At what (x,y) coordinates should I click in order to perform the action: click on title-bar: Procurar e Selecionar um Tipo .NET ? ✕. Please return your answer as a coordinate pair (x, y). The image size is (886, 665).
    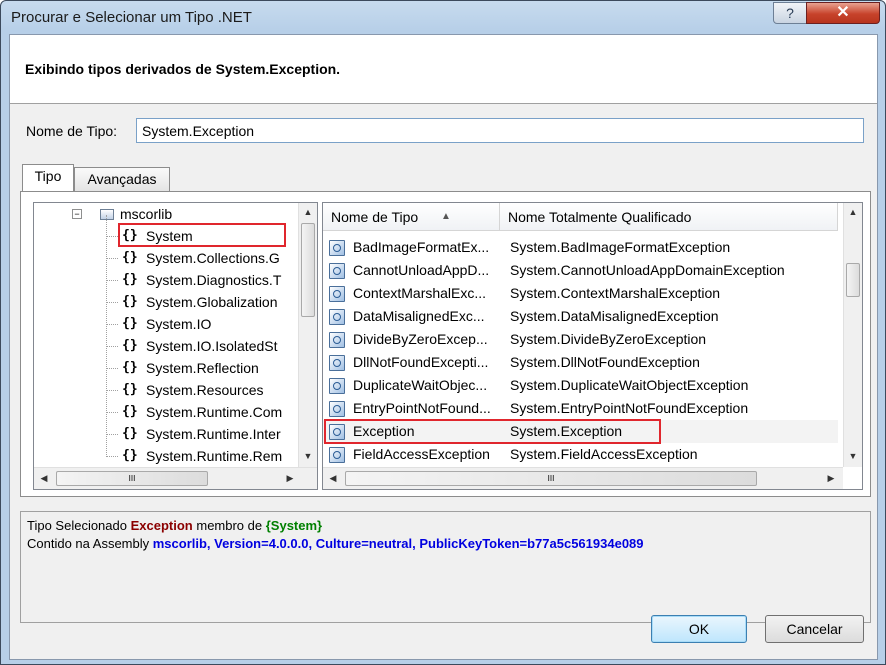
    Looking at the image, I should click on (443, 18).